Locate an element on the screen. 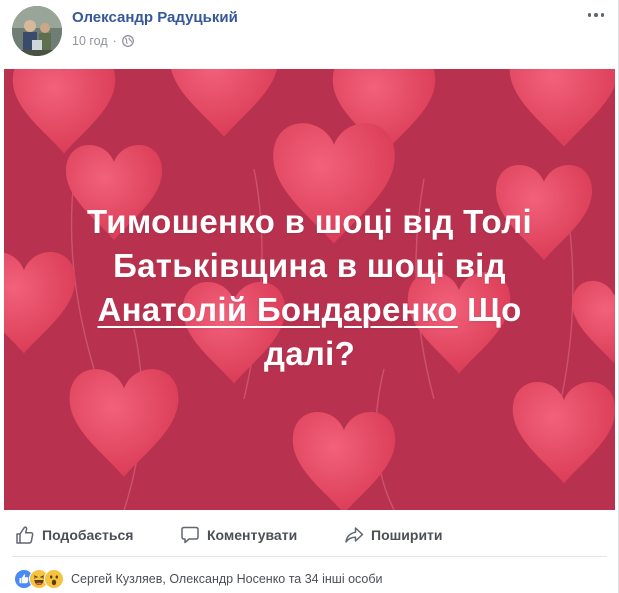 The height and width of the screenshot is (593, 619). comment-bubble-icon is located at coordinates (190, 535).